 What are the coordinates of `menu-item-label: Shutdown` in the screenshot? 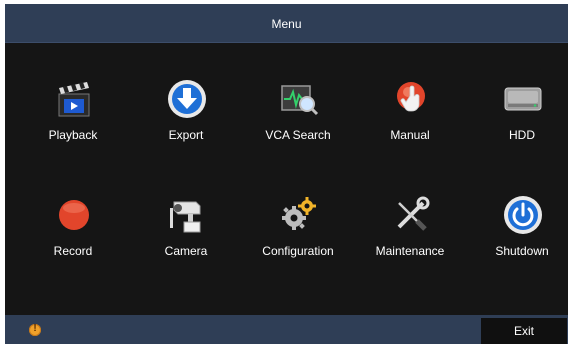 It's located at (522, 251).